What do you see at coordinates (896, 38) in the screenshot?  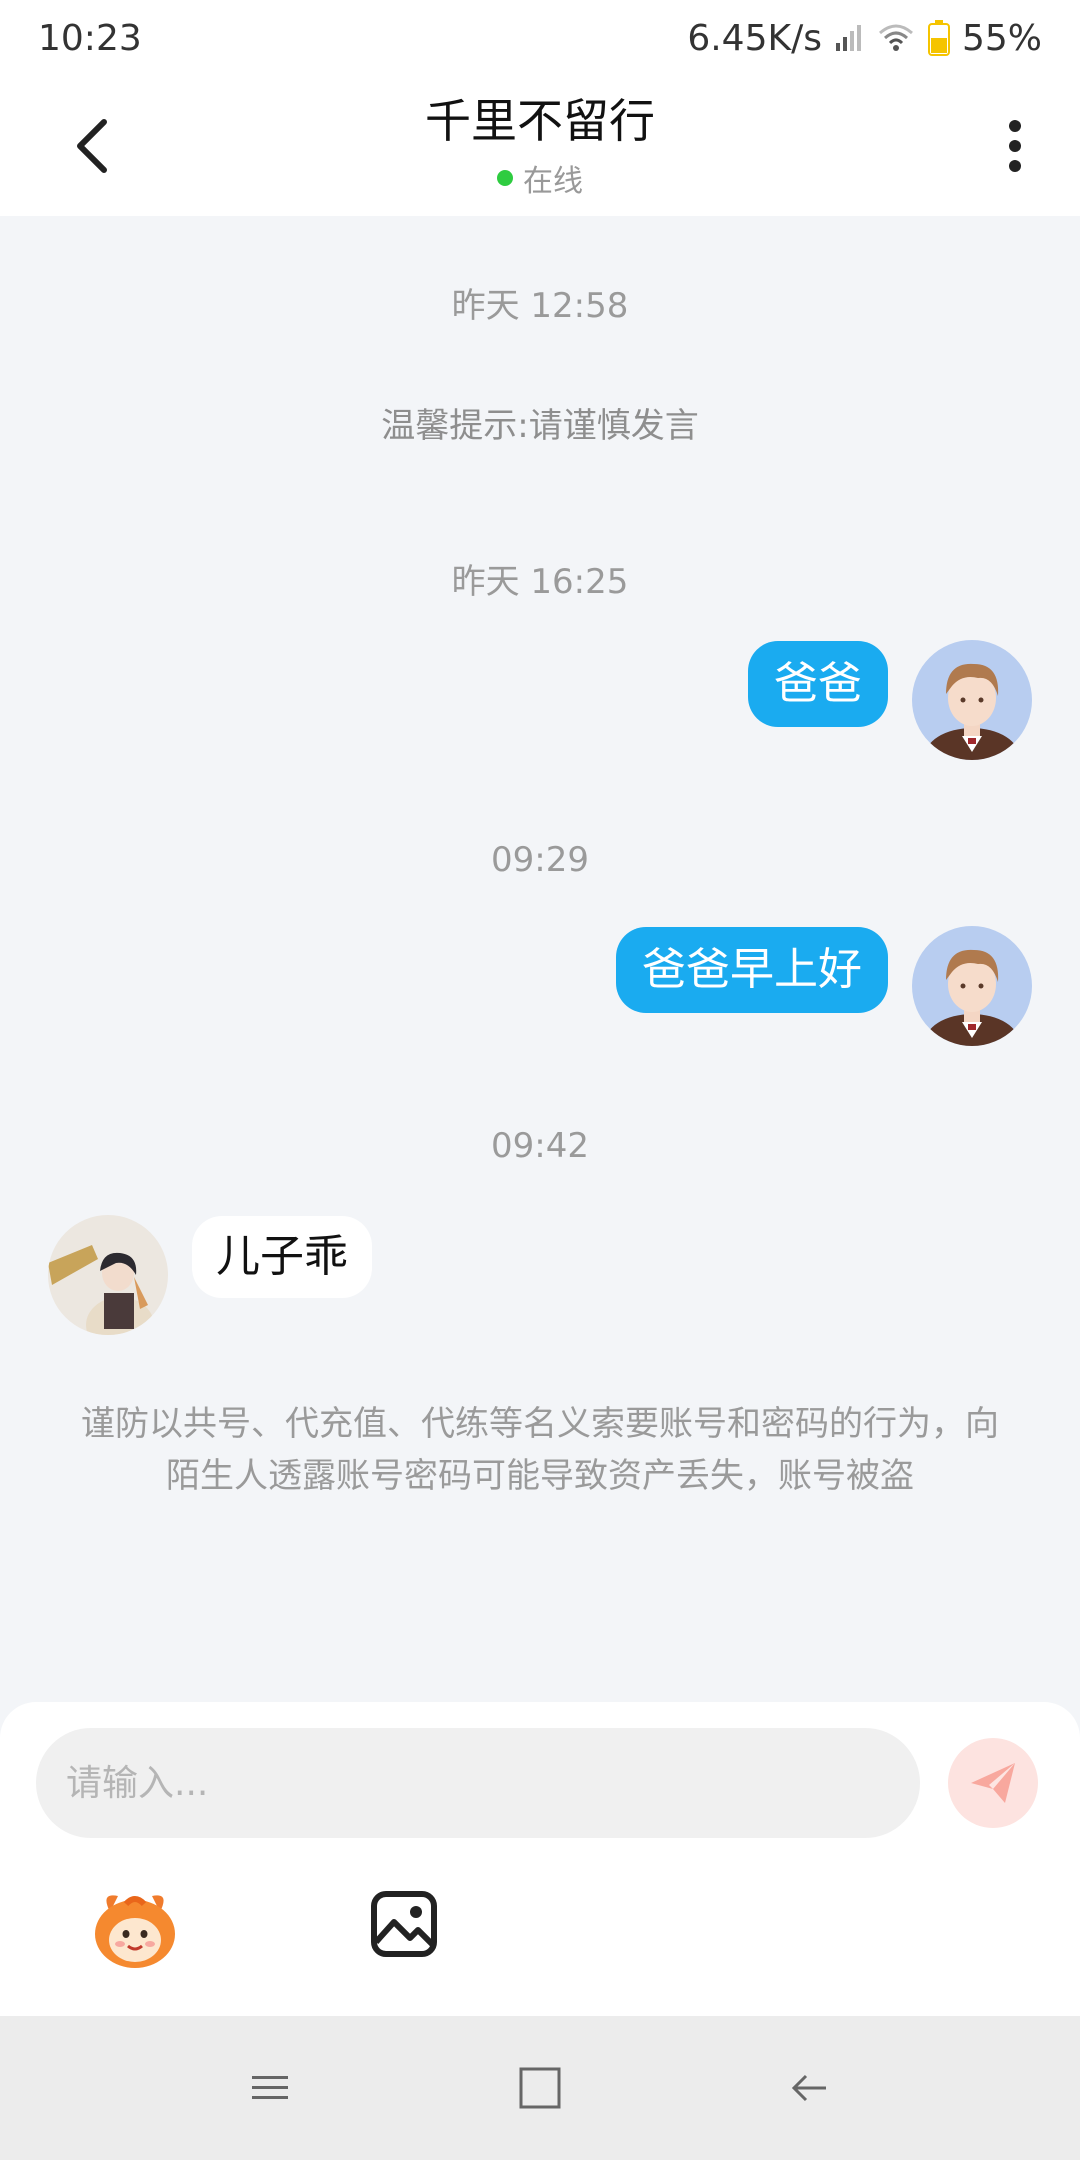 I see `wifi-icon` at bounding box center [896, 38].